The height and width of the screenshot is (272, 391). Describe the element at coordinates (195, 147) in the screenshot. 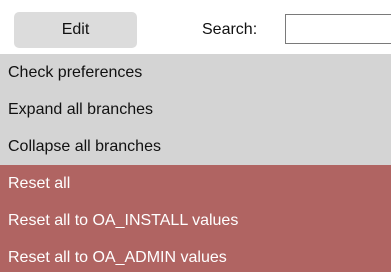

I see `menu-item-collapse-all-branches: Collapse all branches` at that location.